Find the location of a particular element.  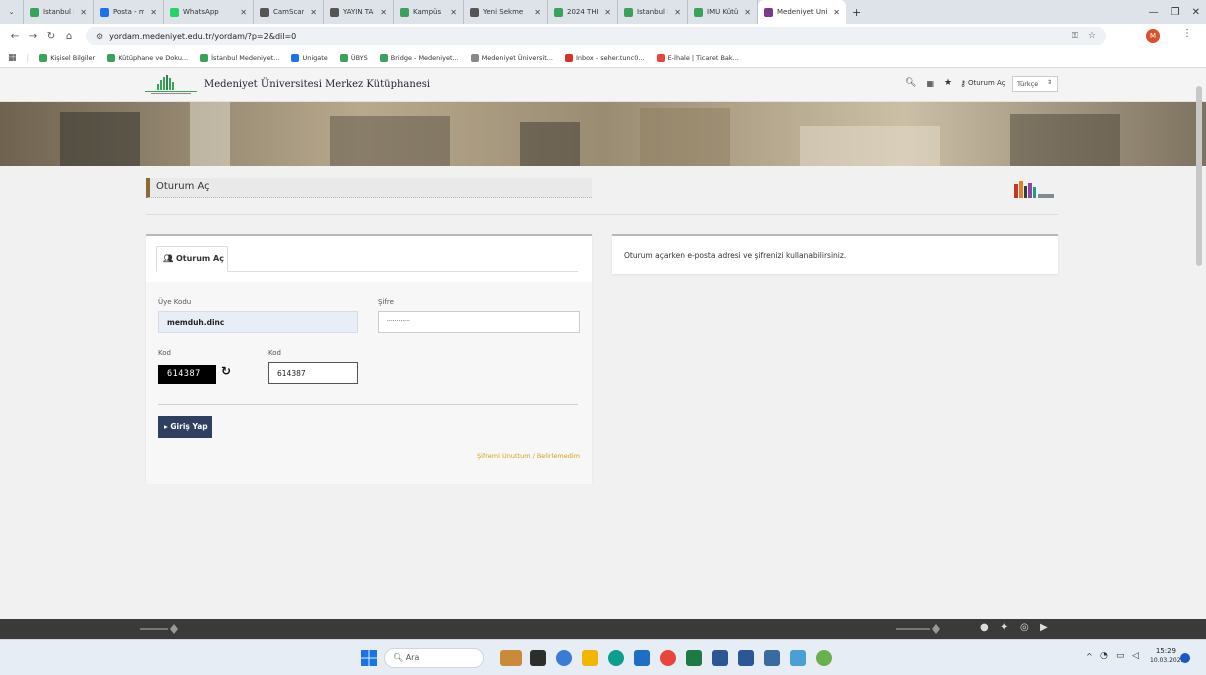

forgot-password-link: Şifremi Unuttum / Belirlemedim is located at coordinates (528, 456).